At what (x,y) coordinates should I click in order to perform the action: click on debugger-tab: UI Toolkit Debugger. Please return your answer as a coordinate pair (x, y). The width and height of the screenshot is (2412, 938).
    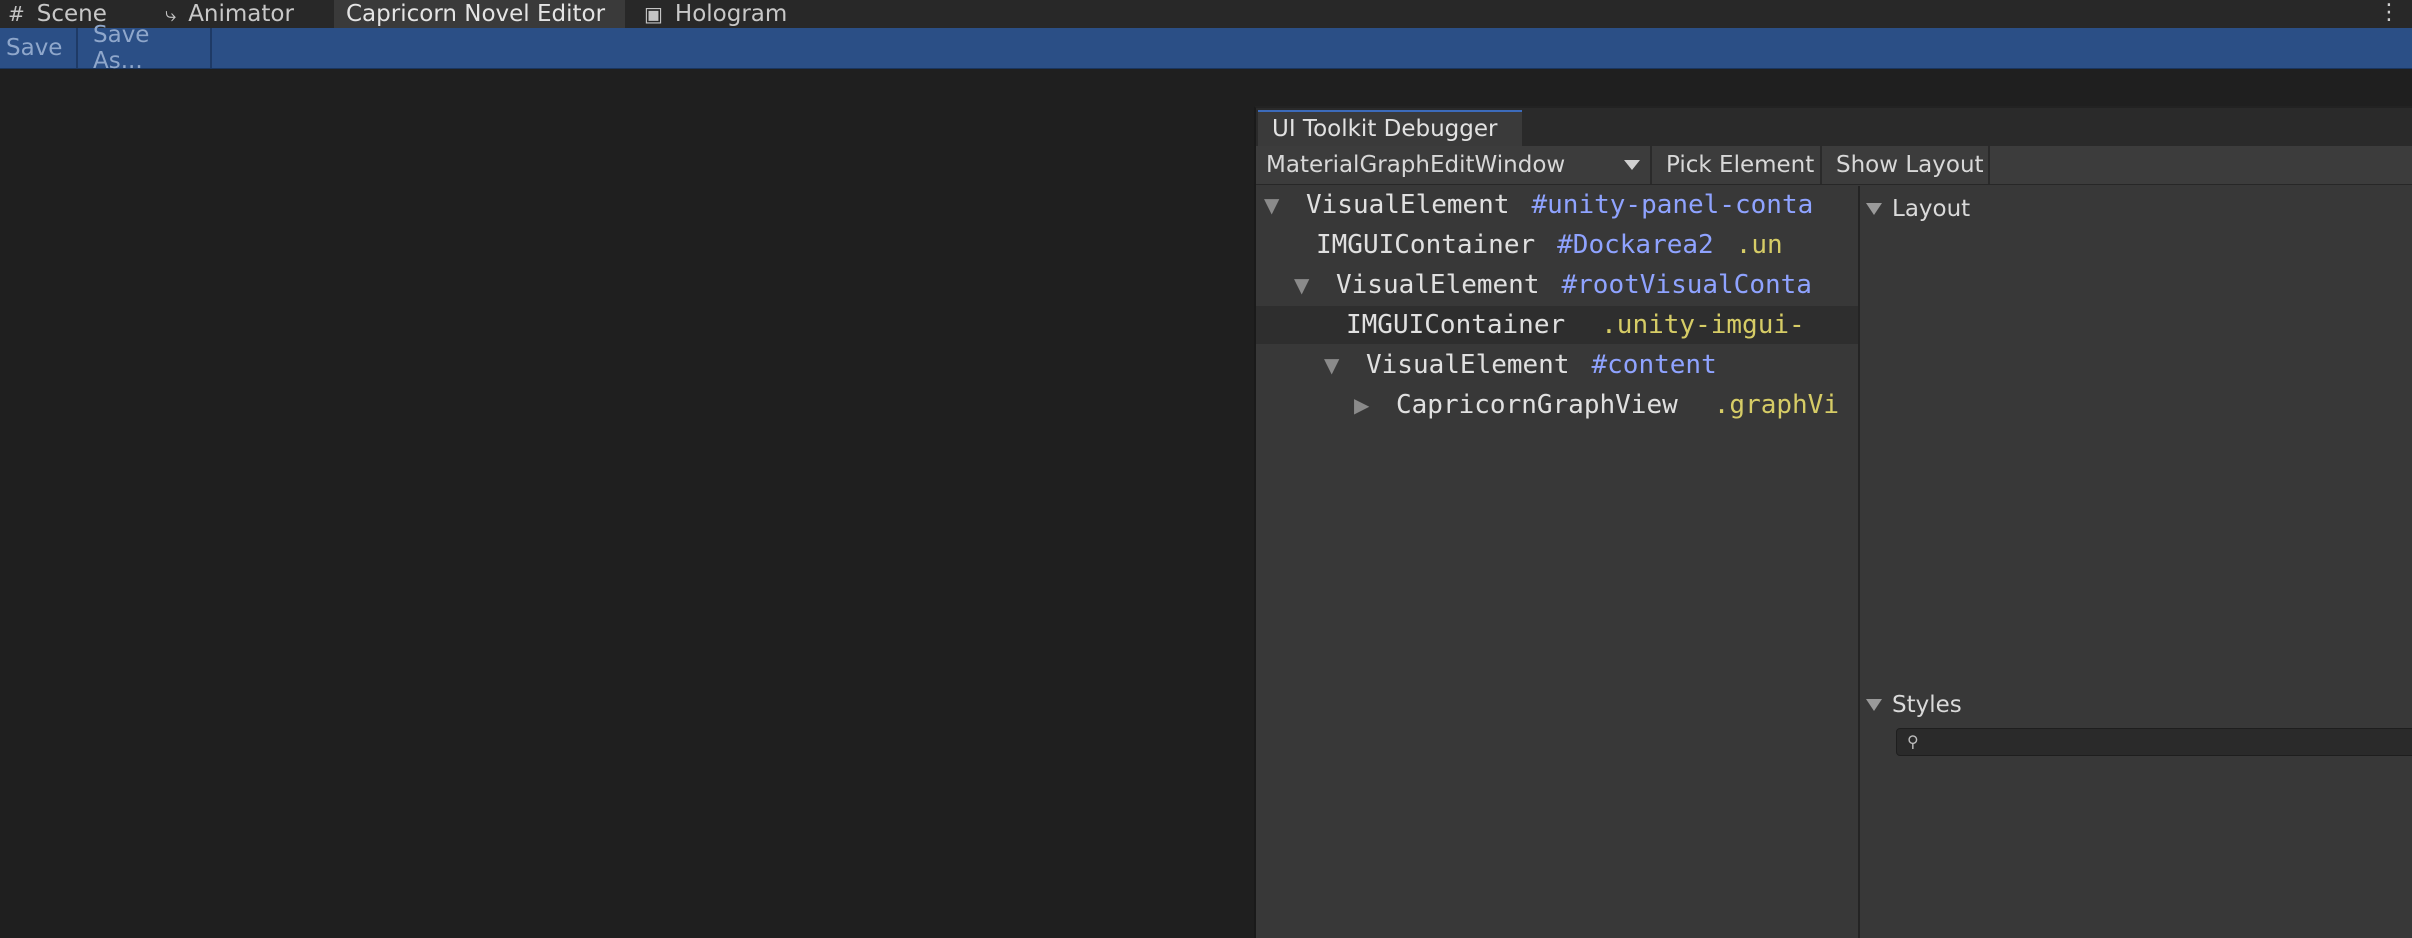
    Looking at the image, I should click on (1390, 128).